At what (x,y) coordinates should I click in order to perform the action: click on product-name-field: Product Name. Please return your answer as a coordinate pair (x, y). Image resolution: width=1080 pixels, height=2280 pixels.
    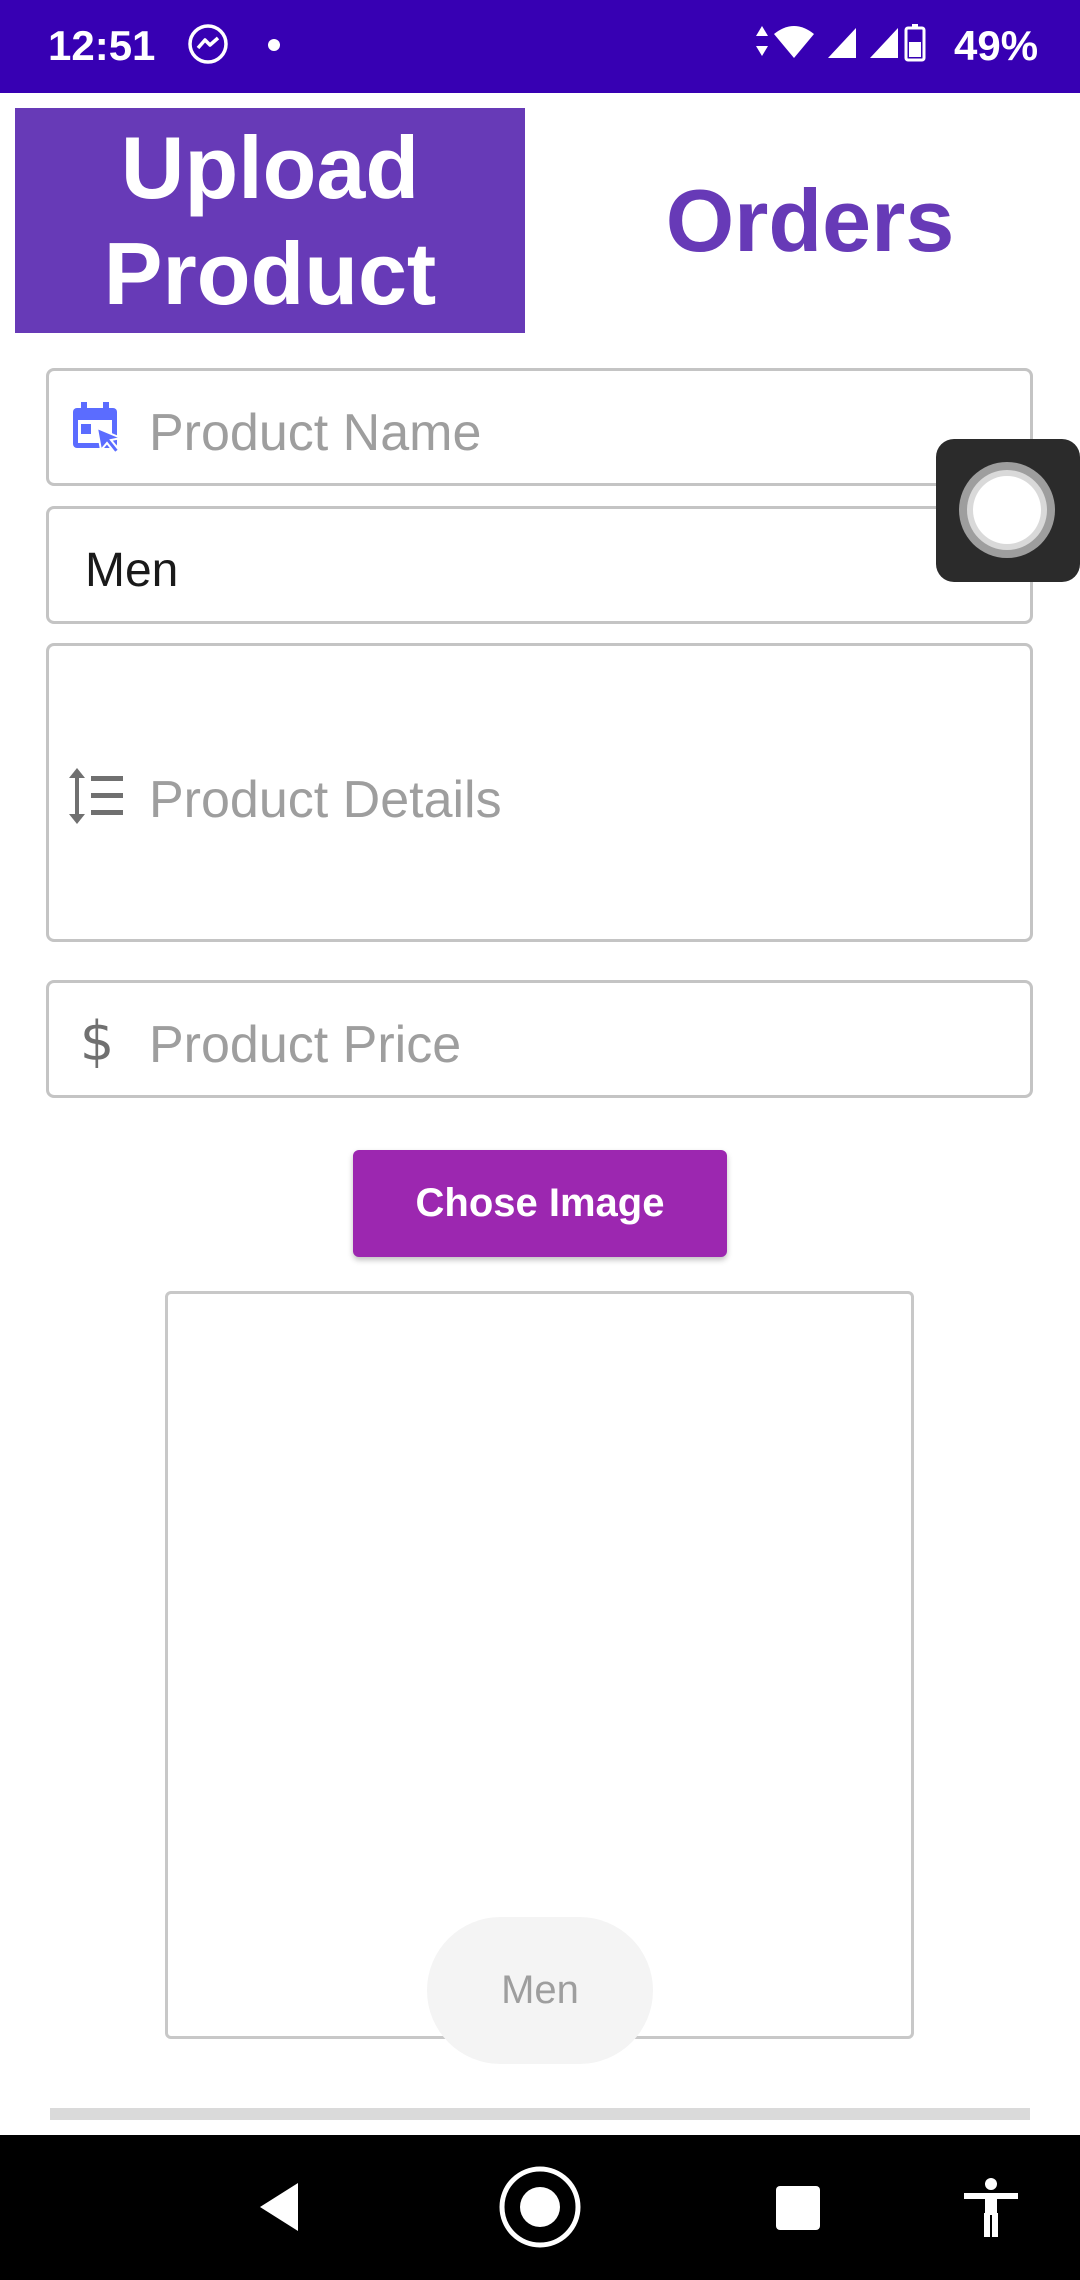
    Looking at the image, I should click on (539, 427).